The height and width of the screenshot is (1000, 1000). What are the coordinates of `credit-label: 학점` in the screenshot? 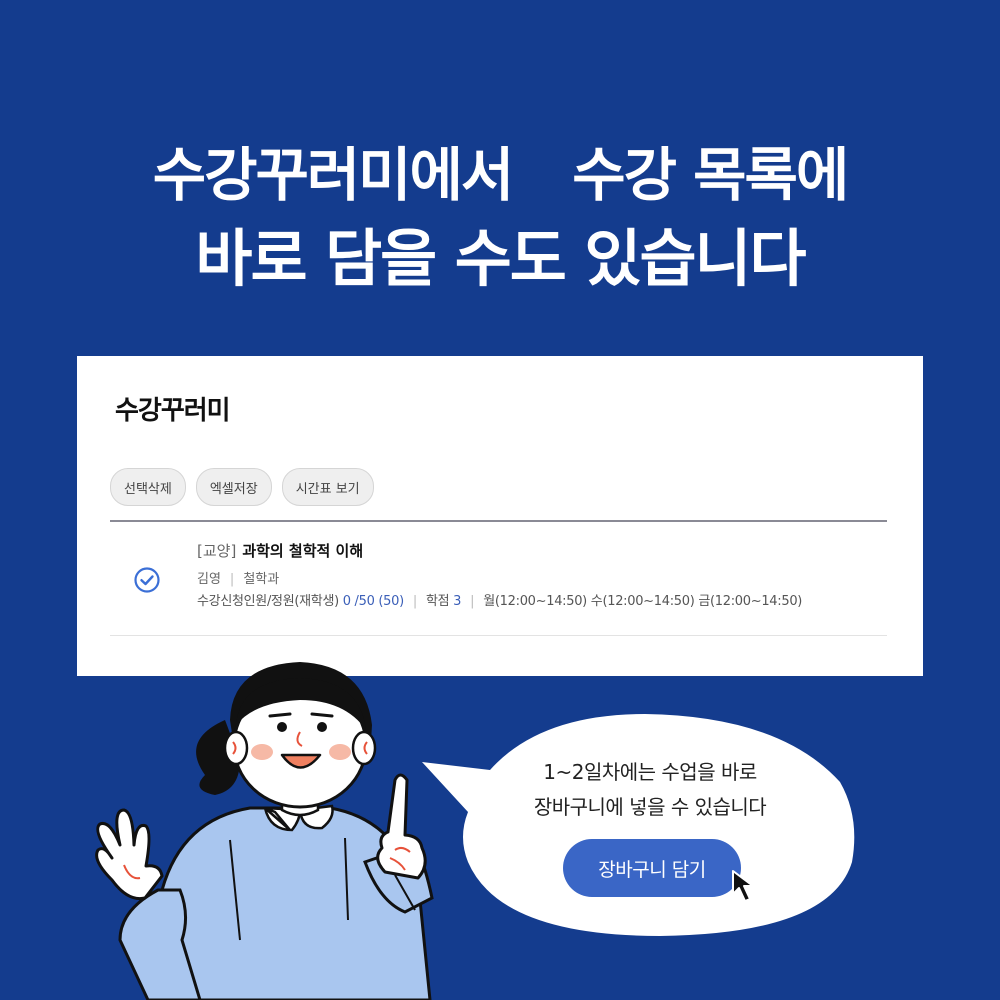 It's located at (437, 601).